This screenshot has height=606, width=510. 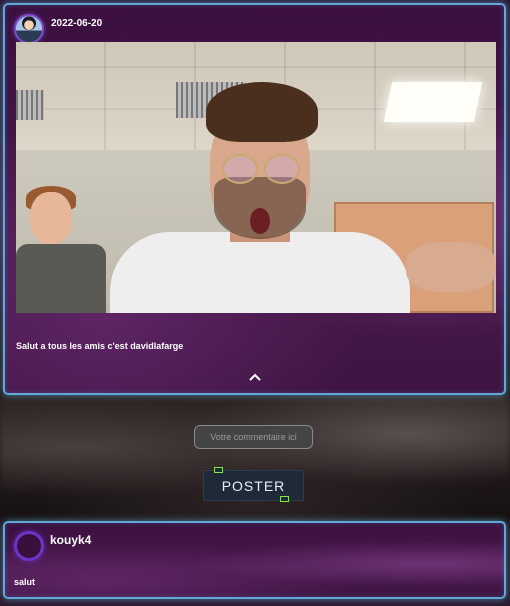 I want to click on video-scene-hand, so click(x=451, y=267).